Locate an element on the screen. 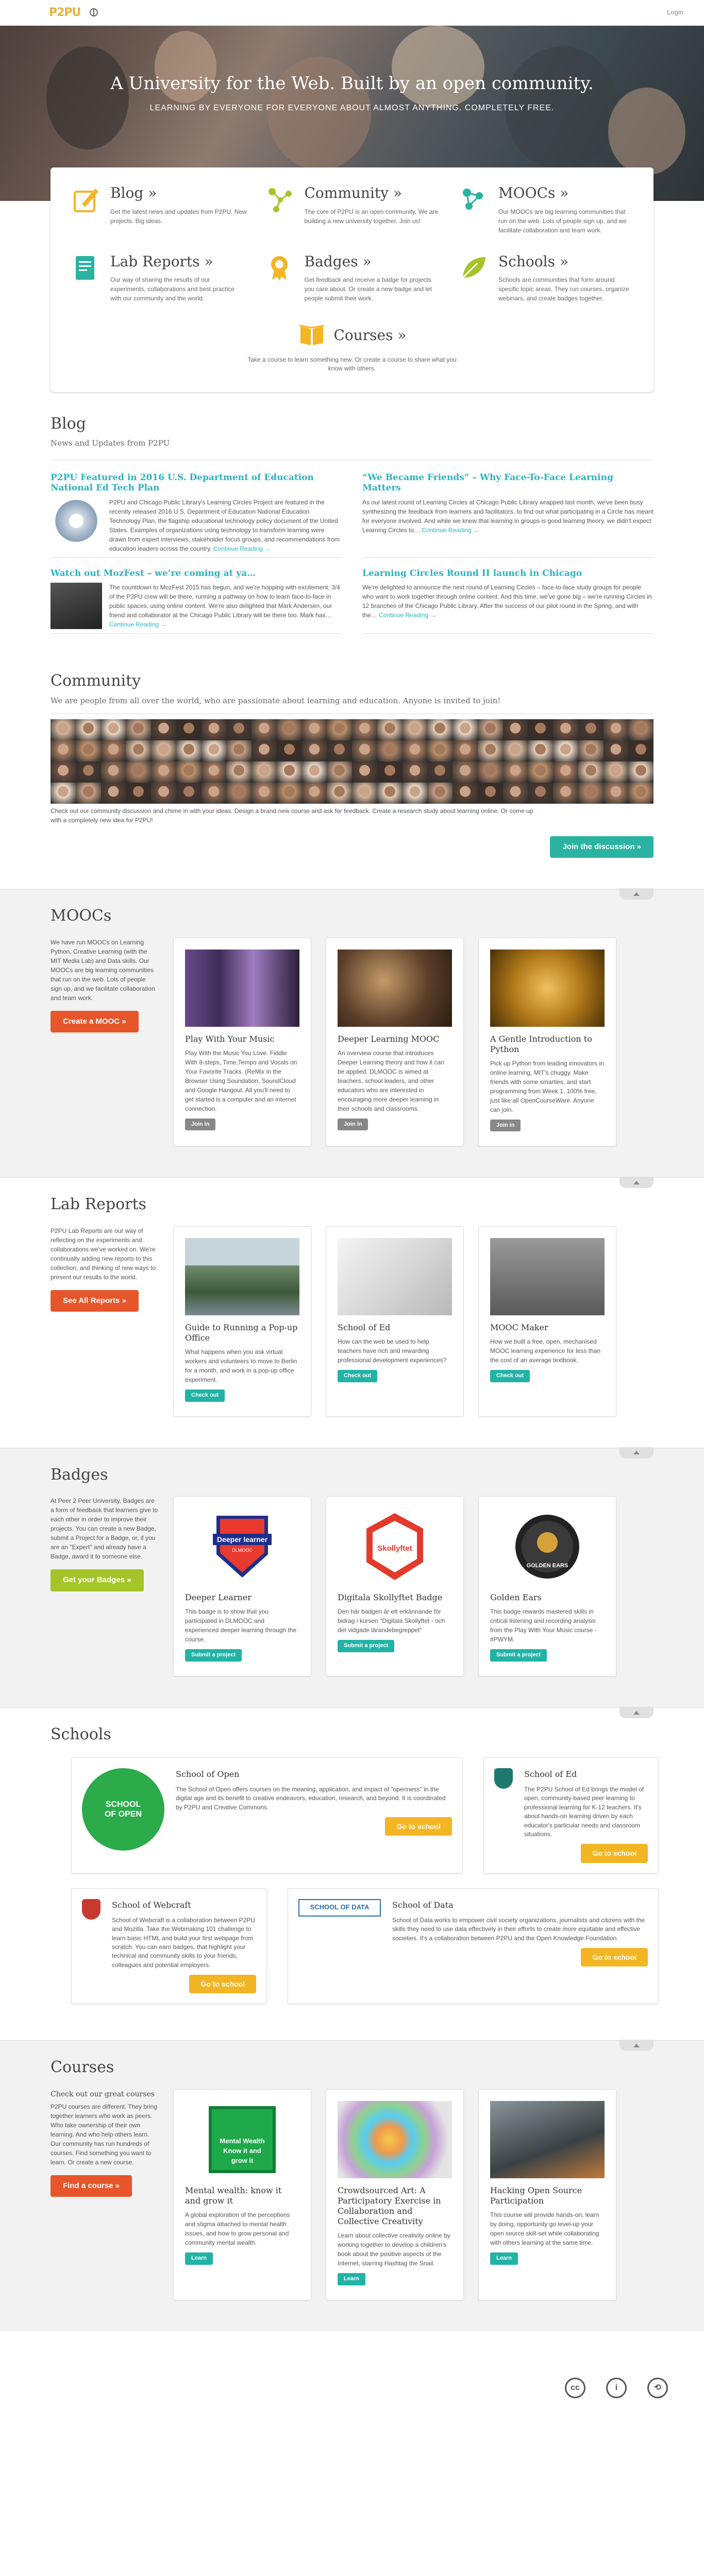  lab-report-title: School of Ed is located at coordinates (395, 1328).